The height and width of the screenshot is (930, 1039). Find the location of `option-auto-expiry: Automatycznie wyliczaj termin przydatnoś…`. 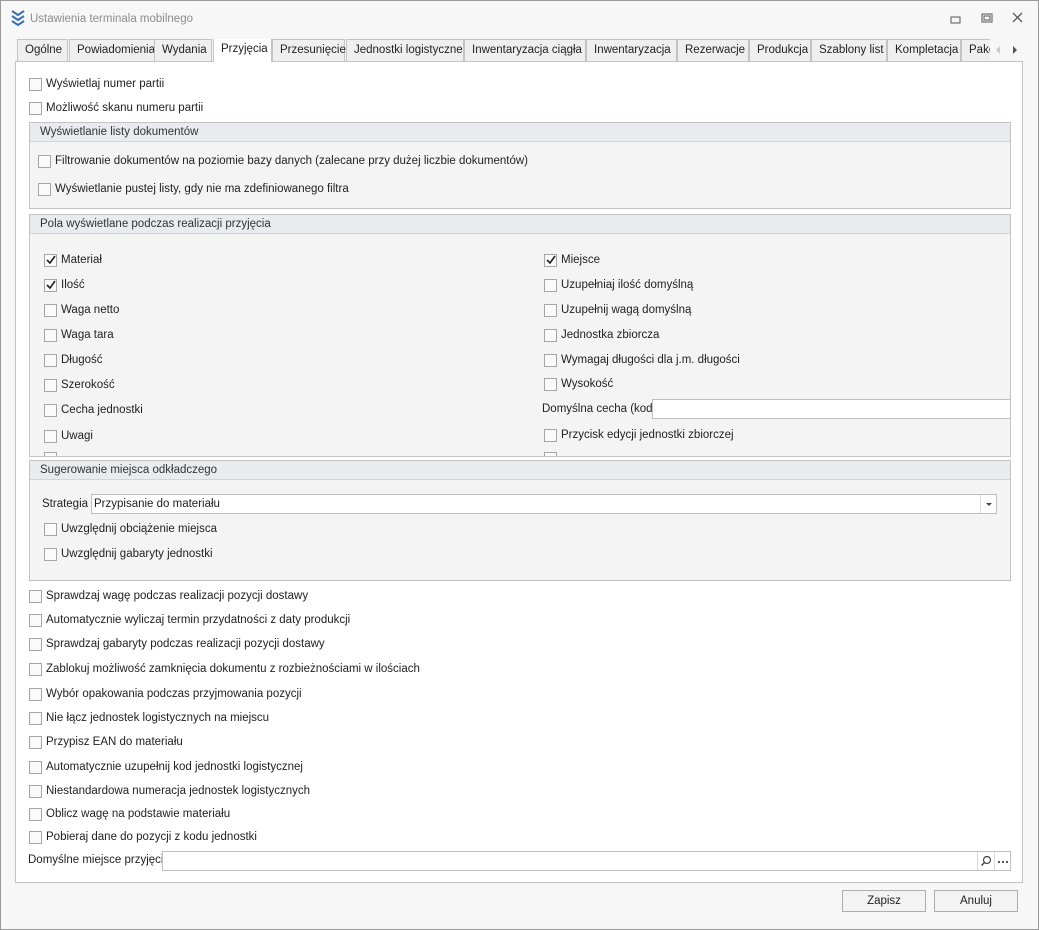

option-auto-expiry: Automatycznie wyliczaj termin przydatnoś… is located at coordinates (189, 620).